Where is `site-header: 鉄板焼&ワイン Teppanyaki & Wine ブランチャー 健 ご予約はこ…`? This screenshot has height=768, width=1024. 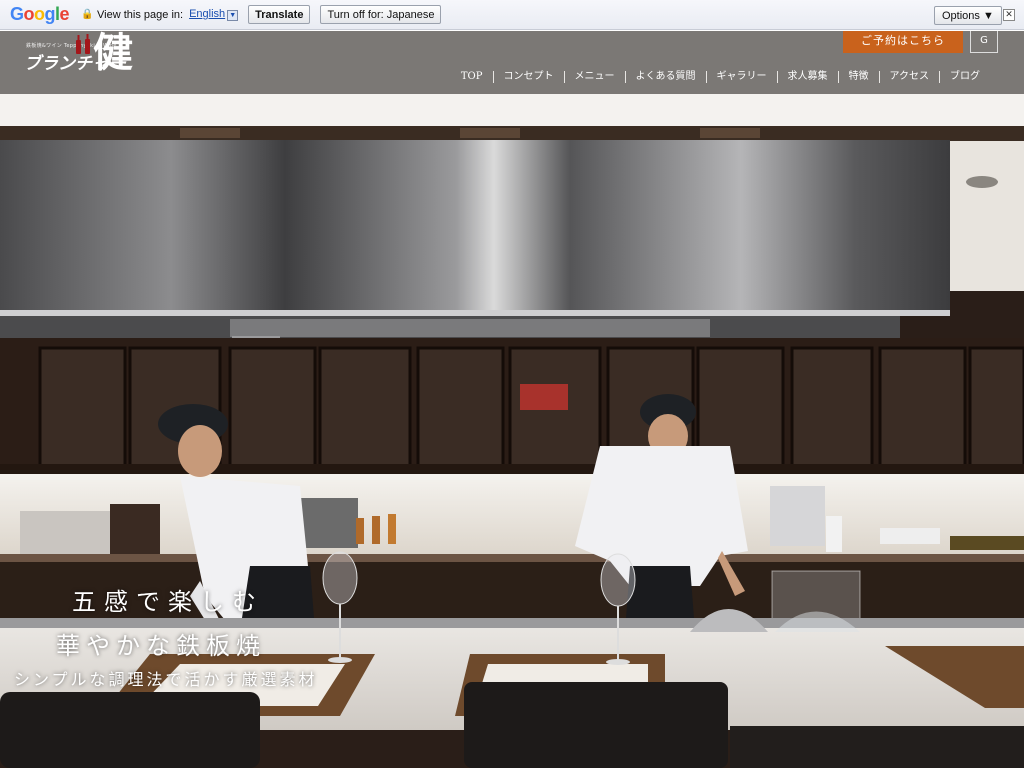
site-header: 鉄板焼&ワイン Teppanyaki & Wine ブランチャー 健 ご予約はこ… is located at coordinates (512, 62).